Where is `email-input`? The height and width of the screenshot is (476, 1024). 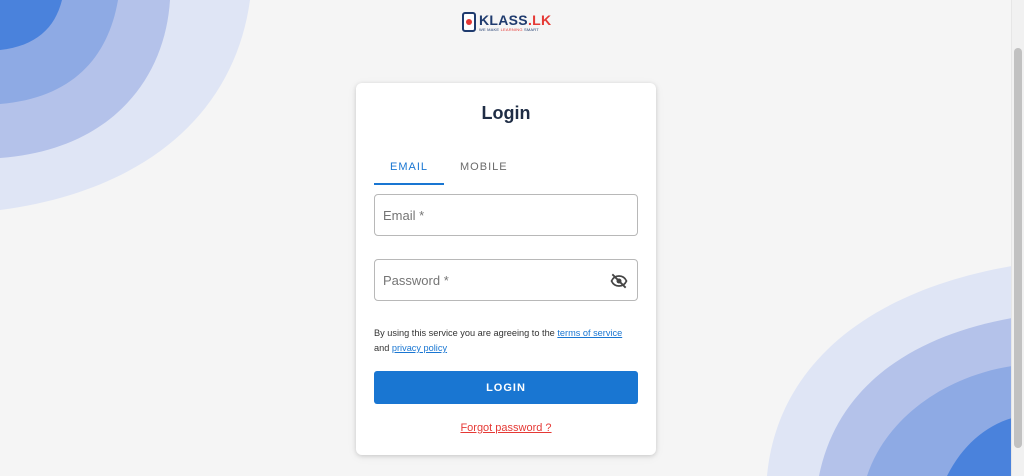
email-input is located at coordinates (484, 215).